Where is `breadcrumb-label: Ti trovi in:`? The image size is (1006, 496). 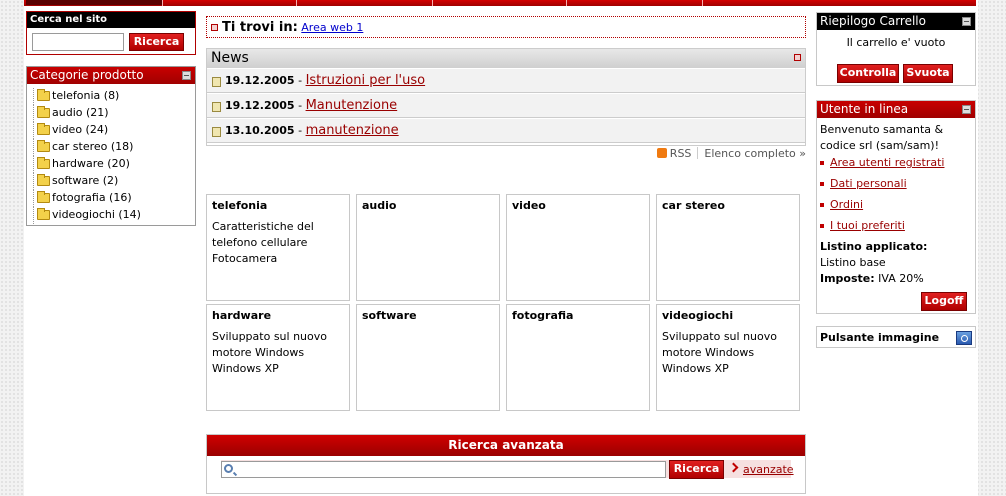
breadcrumb-label: Ti trovi in: is located at coordinates (260, 27).